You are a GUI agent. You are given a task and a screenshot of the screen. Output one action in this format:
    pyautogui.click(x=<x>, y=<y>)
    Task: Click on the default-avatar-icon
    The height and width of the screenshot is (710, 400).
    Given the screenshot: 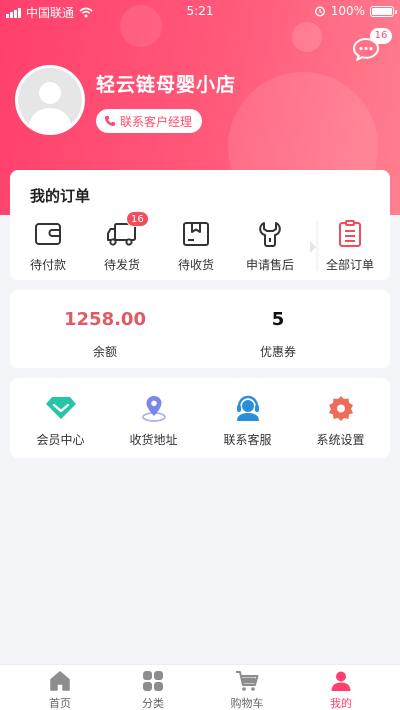 What is the action you would take?
    pyautogui.click(x=50, y=100)
    